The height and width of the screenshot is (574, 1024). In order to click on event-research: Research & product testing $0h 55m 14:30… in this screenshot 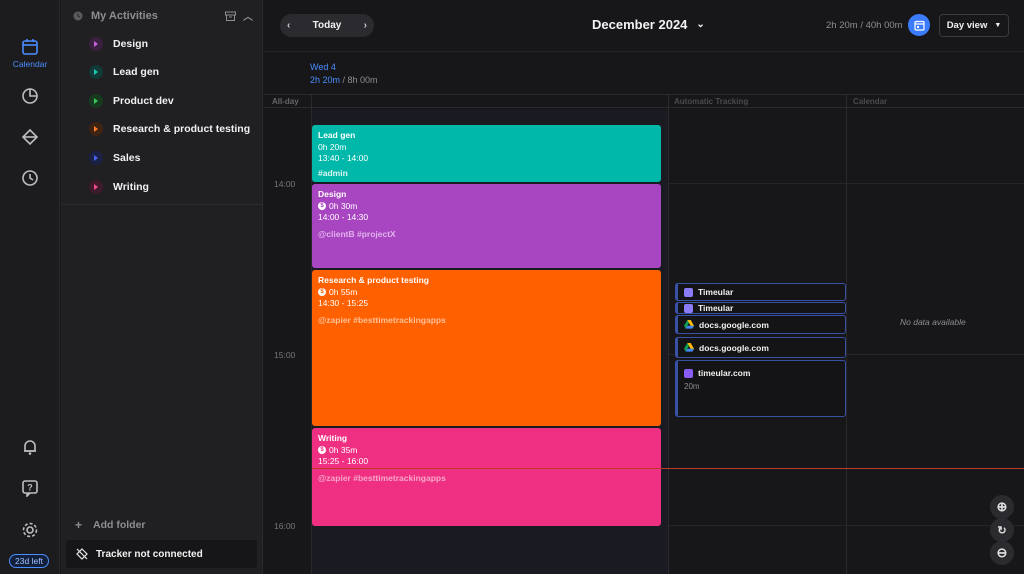, I will do `click(486, 348)`.